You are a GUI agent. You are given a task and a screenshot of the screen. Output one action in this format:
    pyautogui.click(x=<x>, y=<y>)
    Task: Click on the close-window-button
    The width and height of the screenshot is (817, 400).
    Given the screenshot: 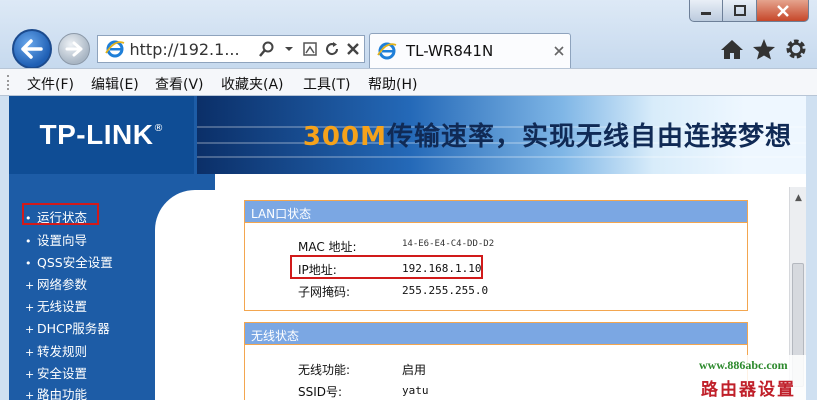 What is the action you would take?
    pyautogui.click(x=783, y=11)
    